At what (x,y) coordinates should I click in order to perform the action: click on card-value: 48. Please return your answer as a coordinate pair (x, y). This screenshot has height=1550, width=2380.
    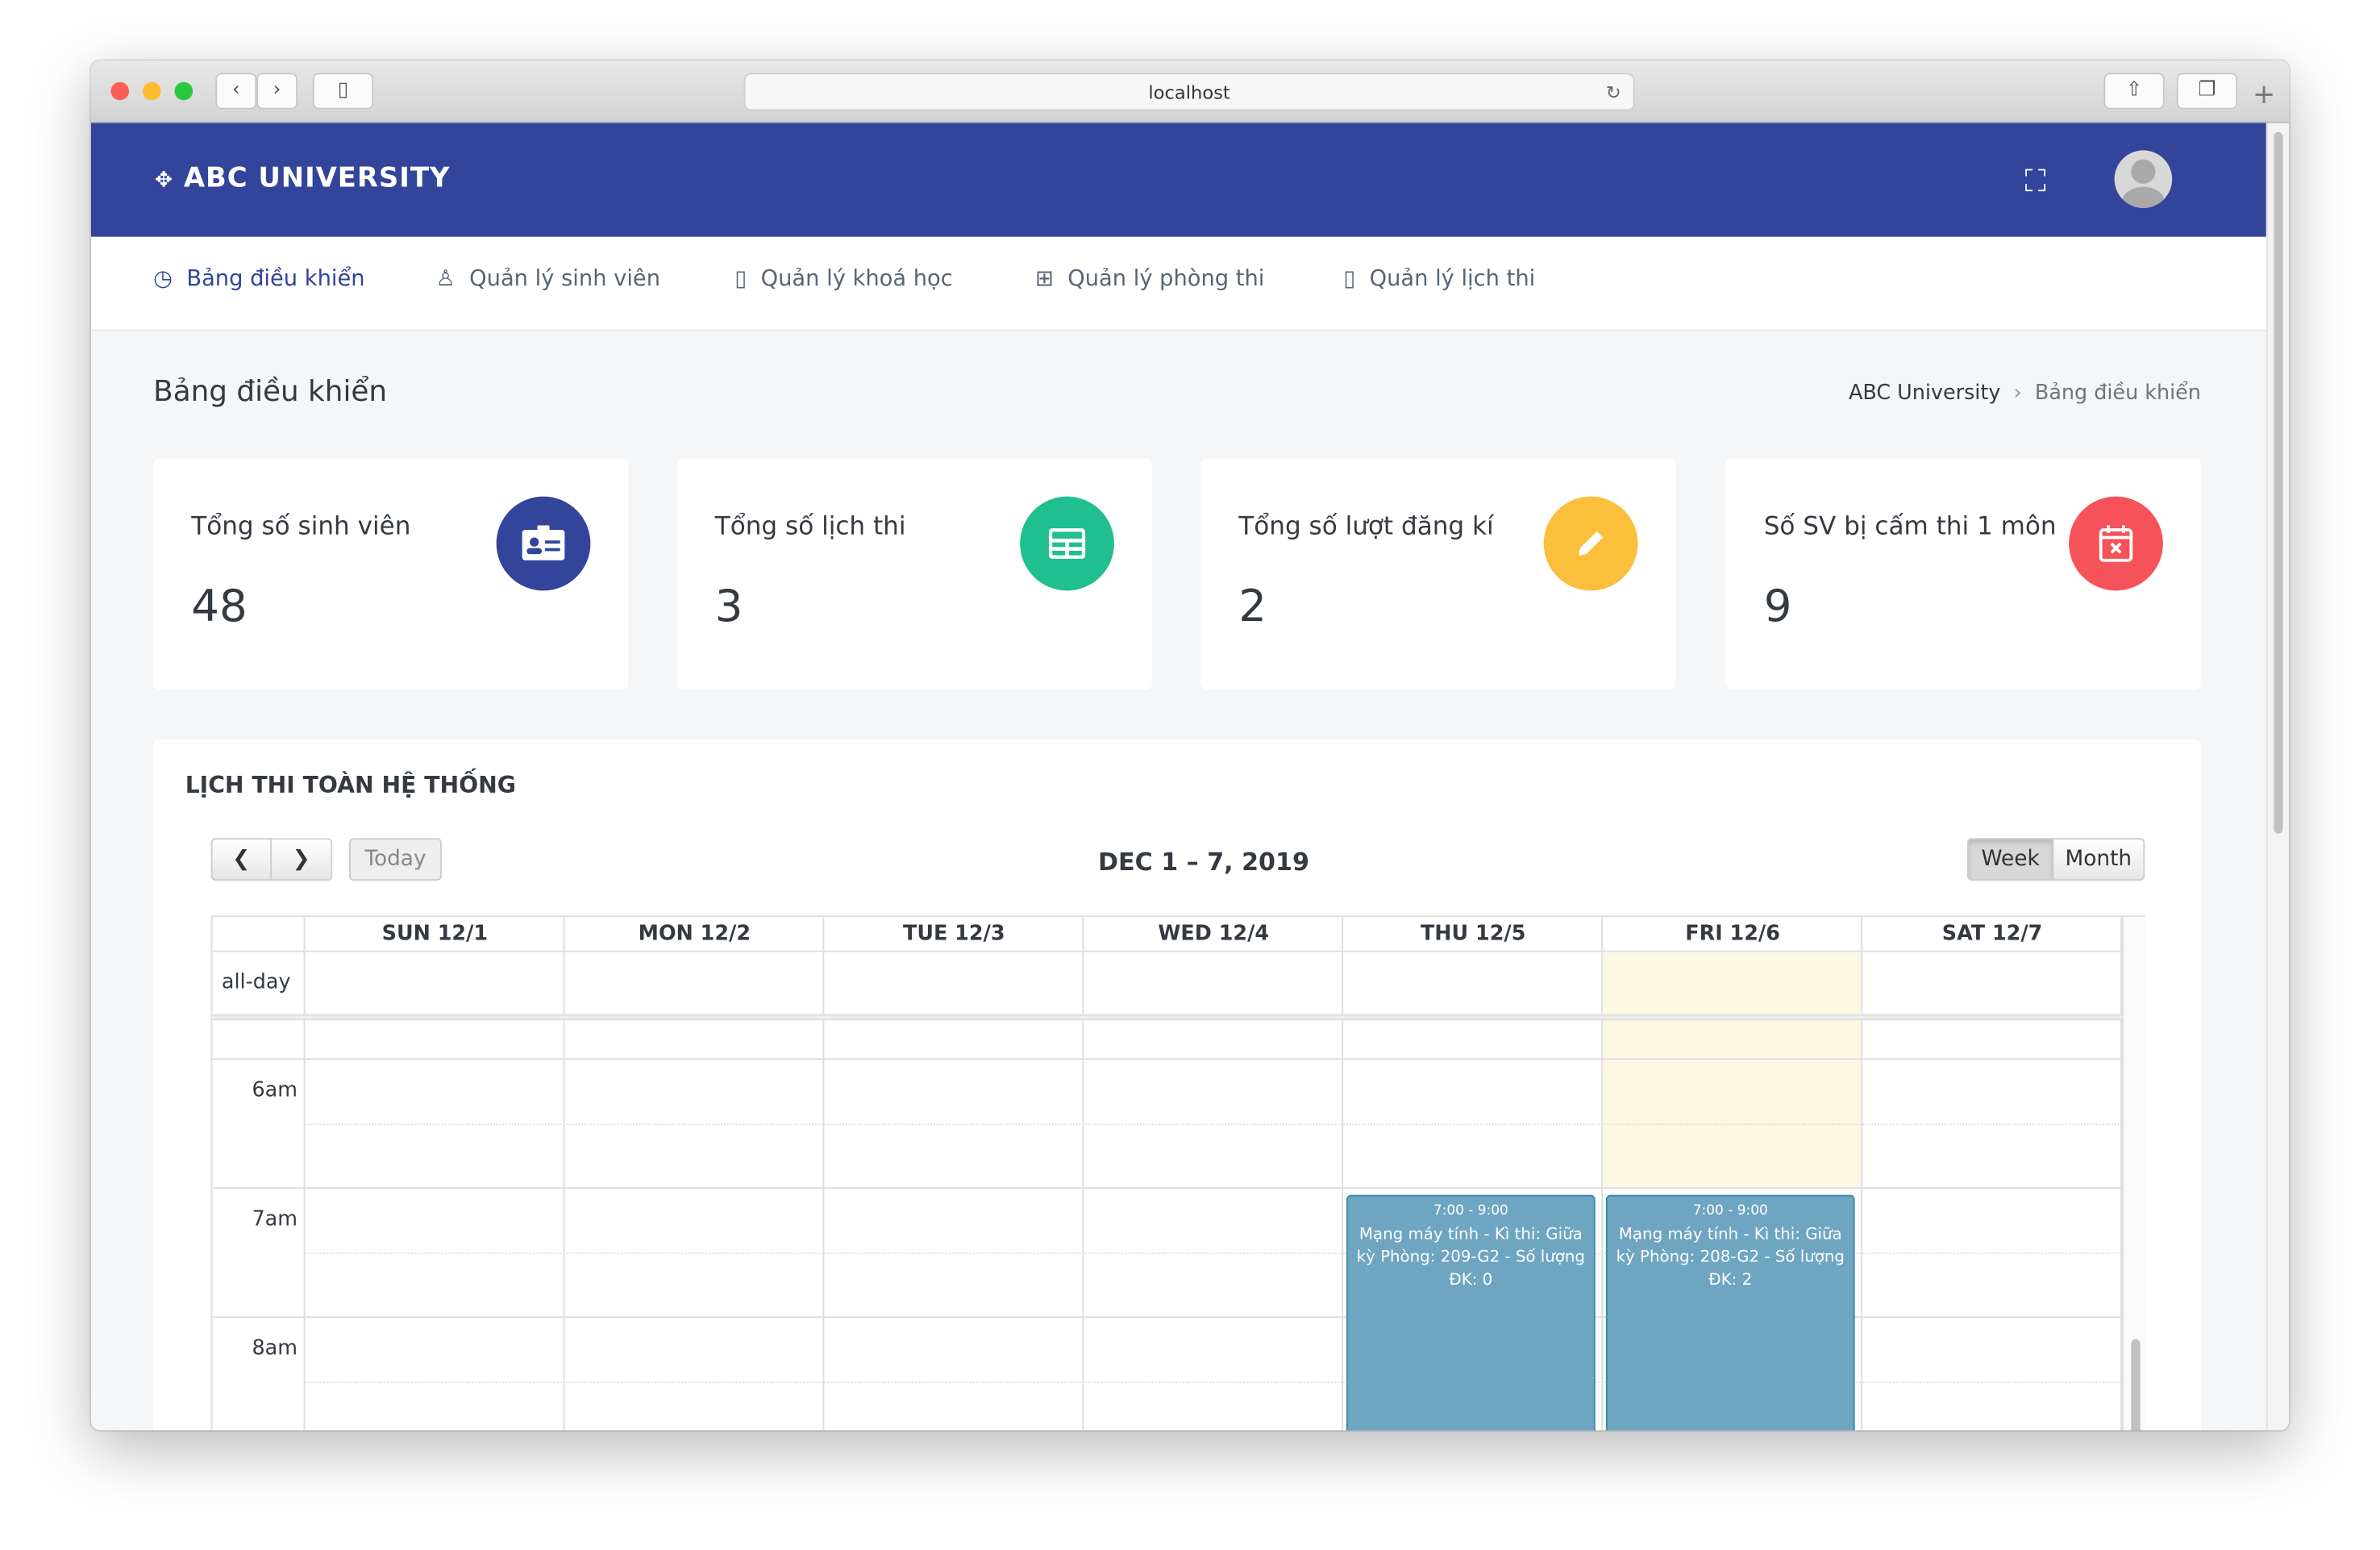
    Looking at the image, I should click on (219, 606).